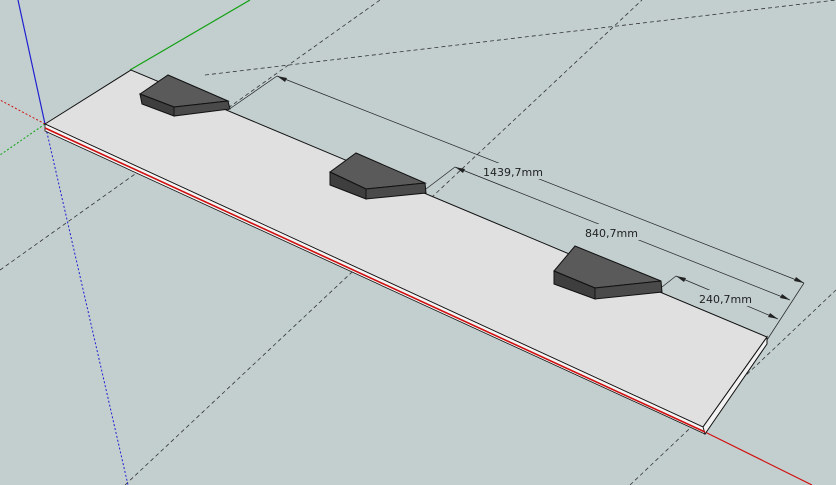 This screenshot has width=836, height=485. Describe the element at coordinates (23, 112) in the screenshot. I see `red-axis-dotted` at that location.